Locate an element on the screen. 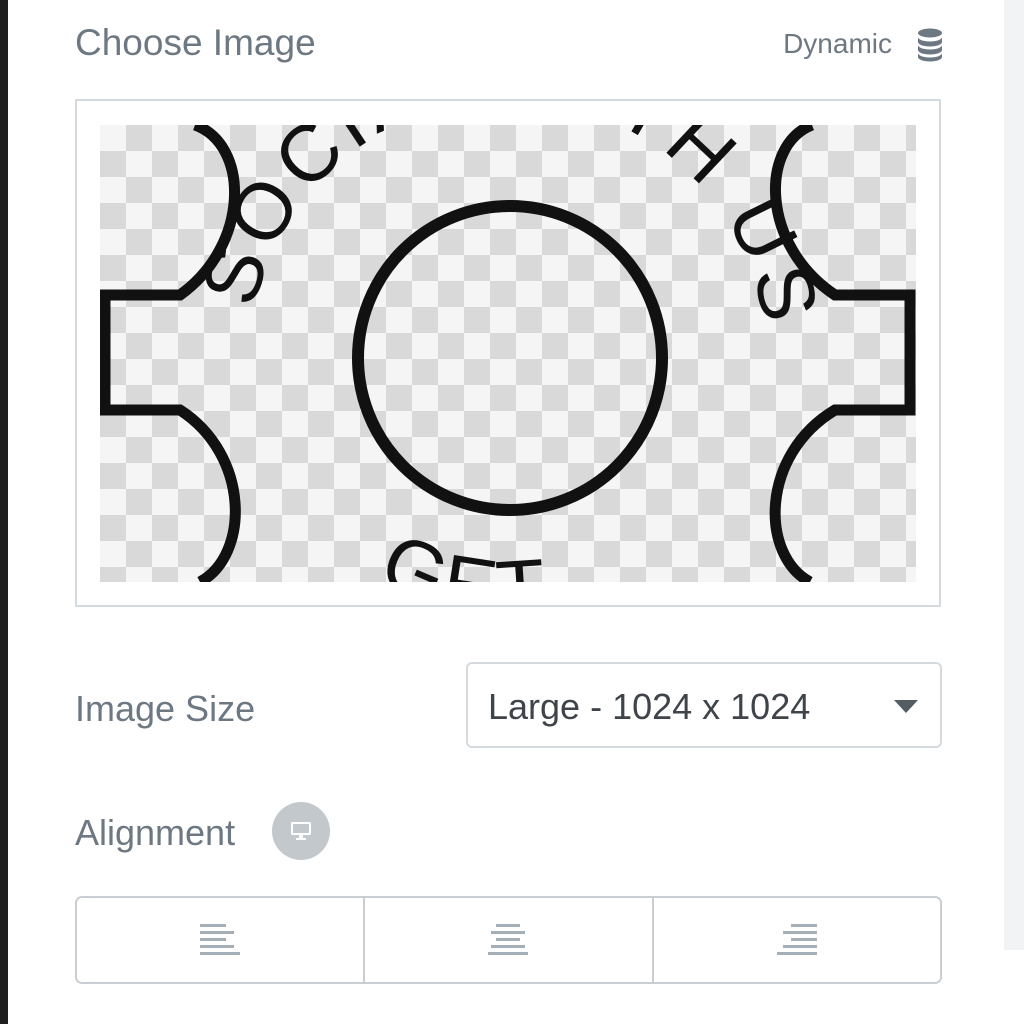 This screenshot has width=1024, height=1024. align-center-button is located at coordinates (507, 940).